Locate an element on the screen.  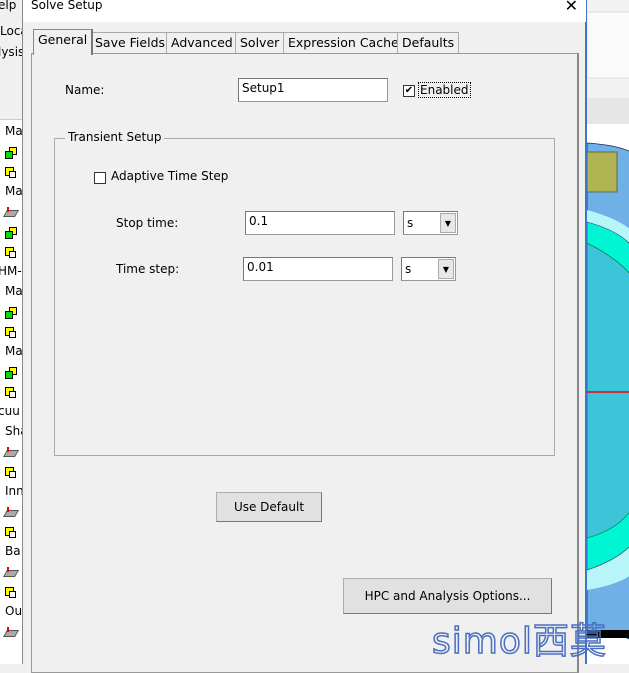
model-geometry-view is located at coordinates (608, 332).